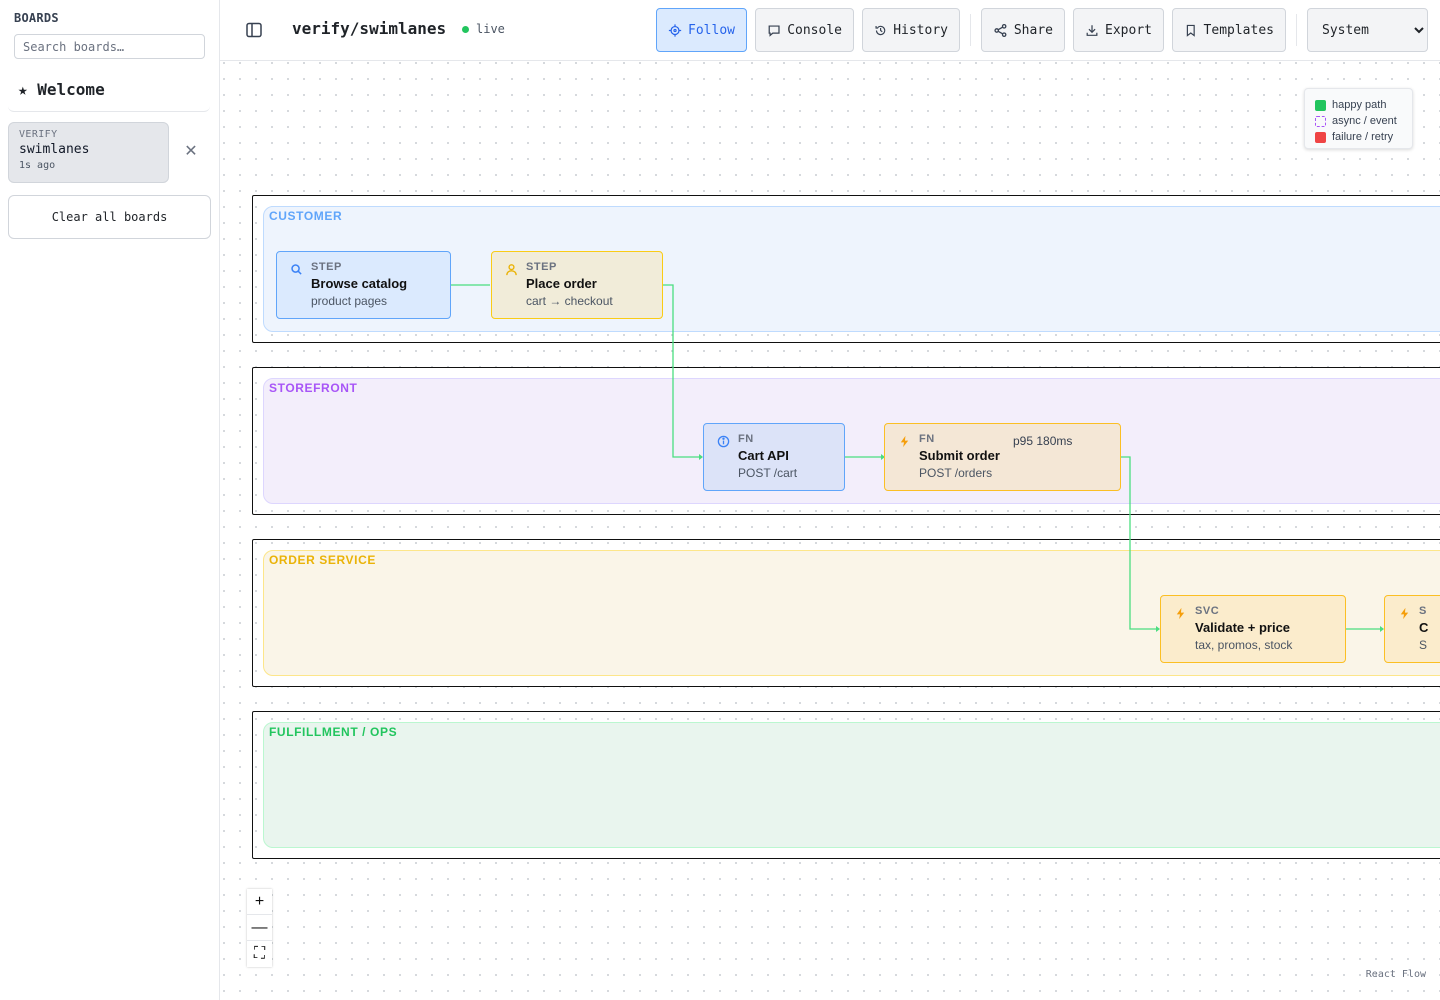 This screenshot has height=1000, width=1440. Describe the element at coordinates (1424, 627) in the screenshot. I see `node-title: C` at that location.